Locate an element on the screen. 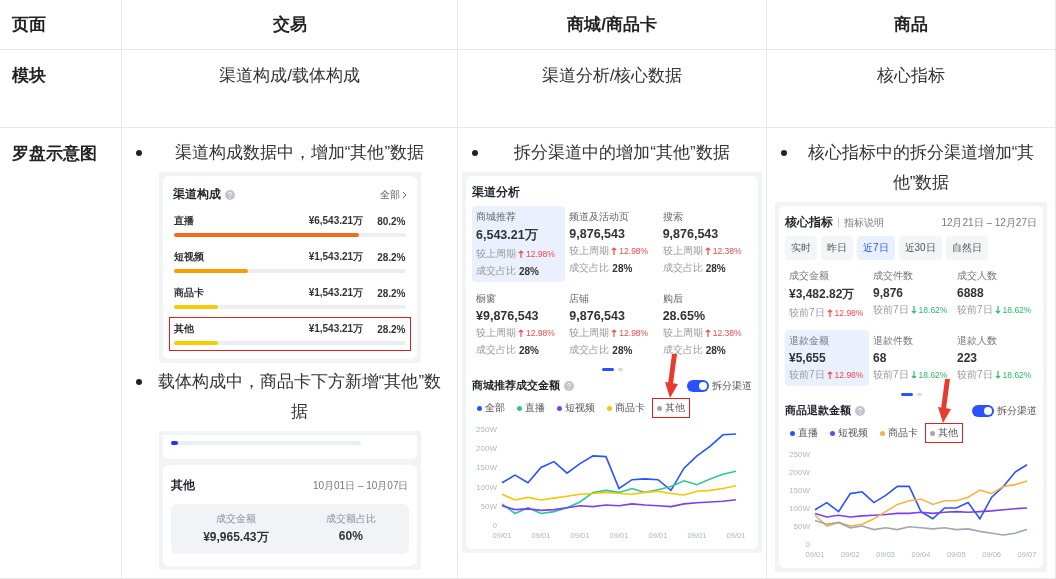 This screenshot has width=1056, height=579. bullet-text: 载体构成中，商品卡下方新增“其他”数据 is located at coordinates (299, 397).